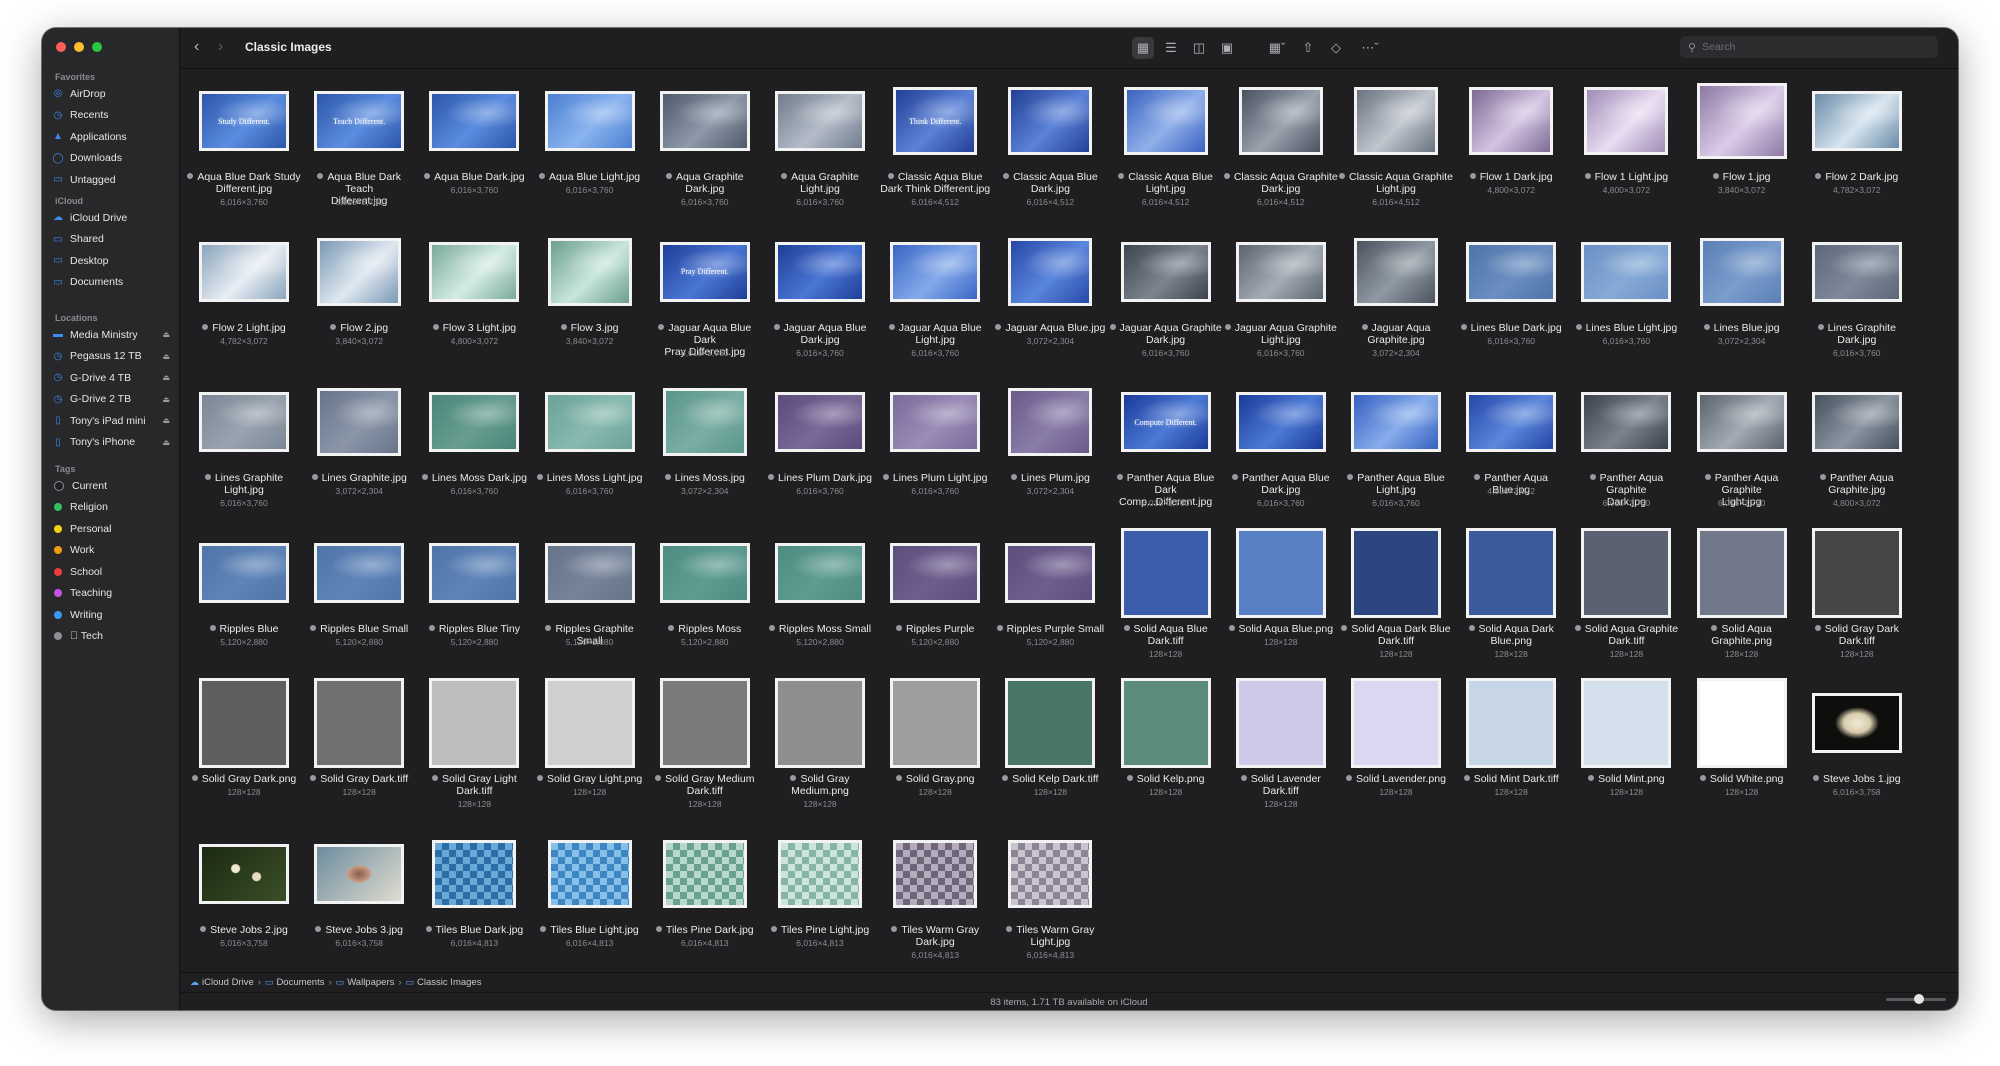 The width and height of the screenshot is (2000, 1066). I want to click on gallery-view-button: ▣, so click(1227, 48).